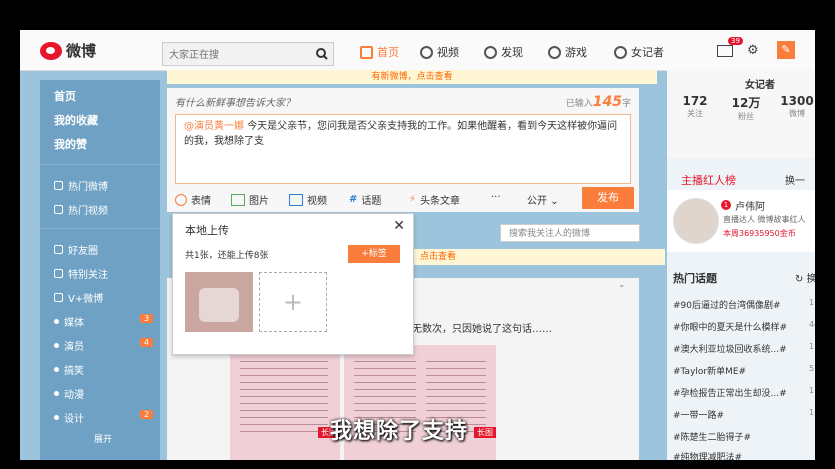  I want to click on mail-icon, so click(725, 51).